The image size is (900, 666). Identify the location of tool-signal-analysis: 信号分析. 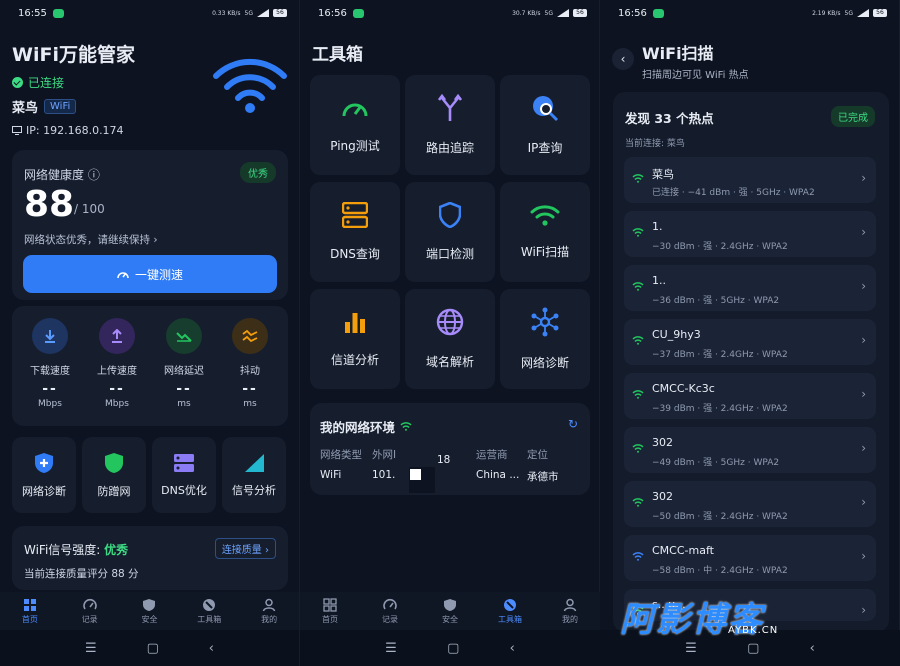
(254, 475).